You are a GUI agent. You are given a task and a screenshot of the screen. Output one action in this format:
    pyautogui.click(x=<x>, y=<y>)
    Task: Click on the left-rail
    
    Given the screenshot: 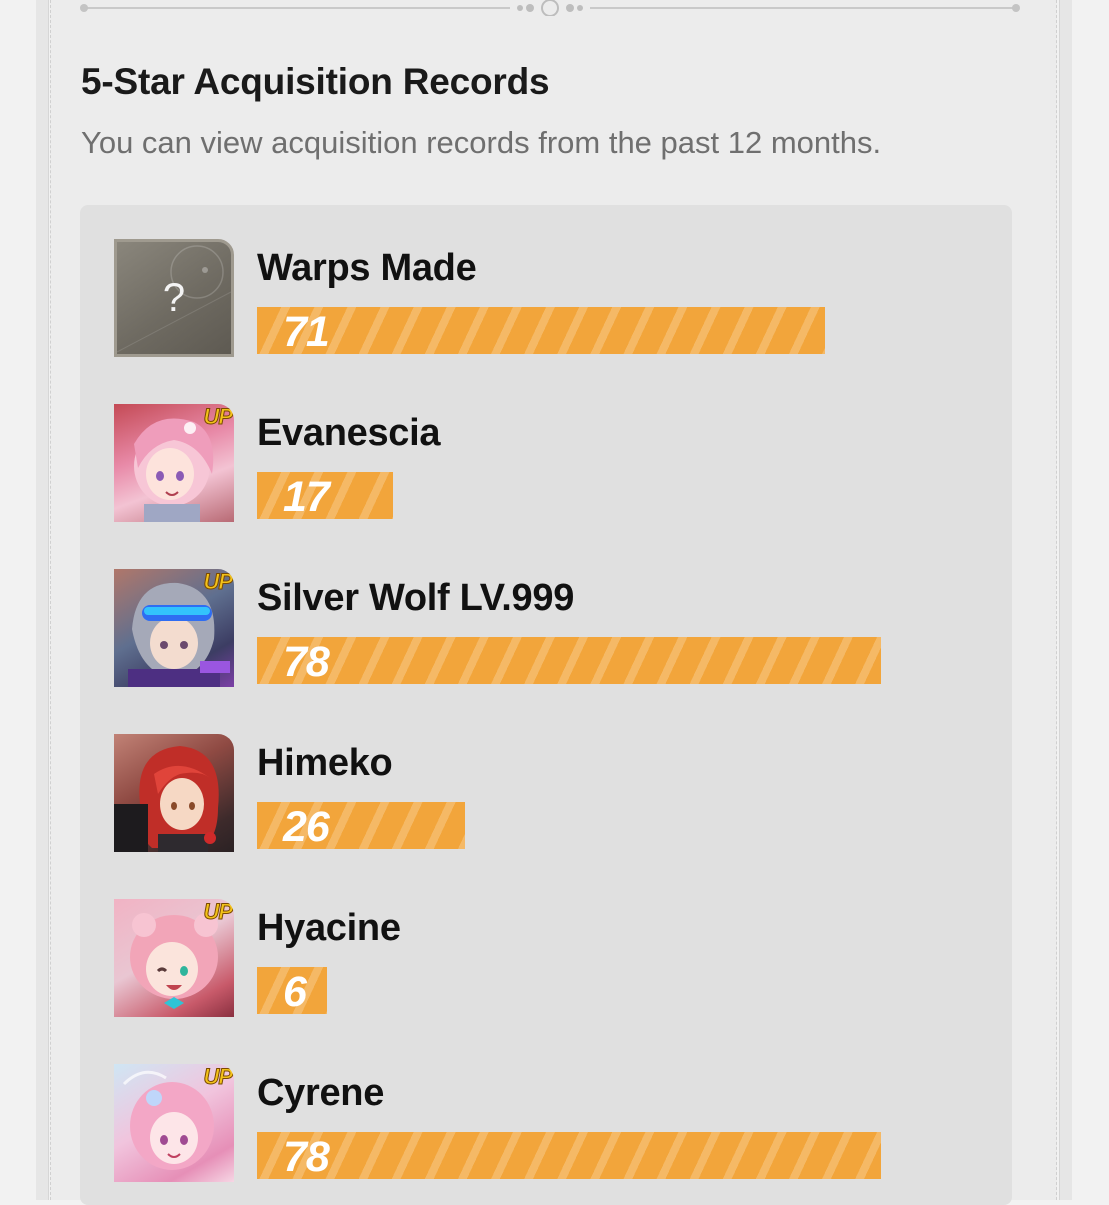 What is the action you would take?
    pyautogui.click(x=42, y=600)
    